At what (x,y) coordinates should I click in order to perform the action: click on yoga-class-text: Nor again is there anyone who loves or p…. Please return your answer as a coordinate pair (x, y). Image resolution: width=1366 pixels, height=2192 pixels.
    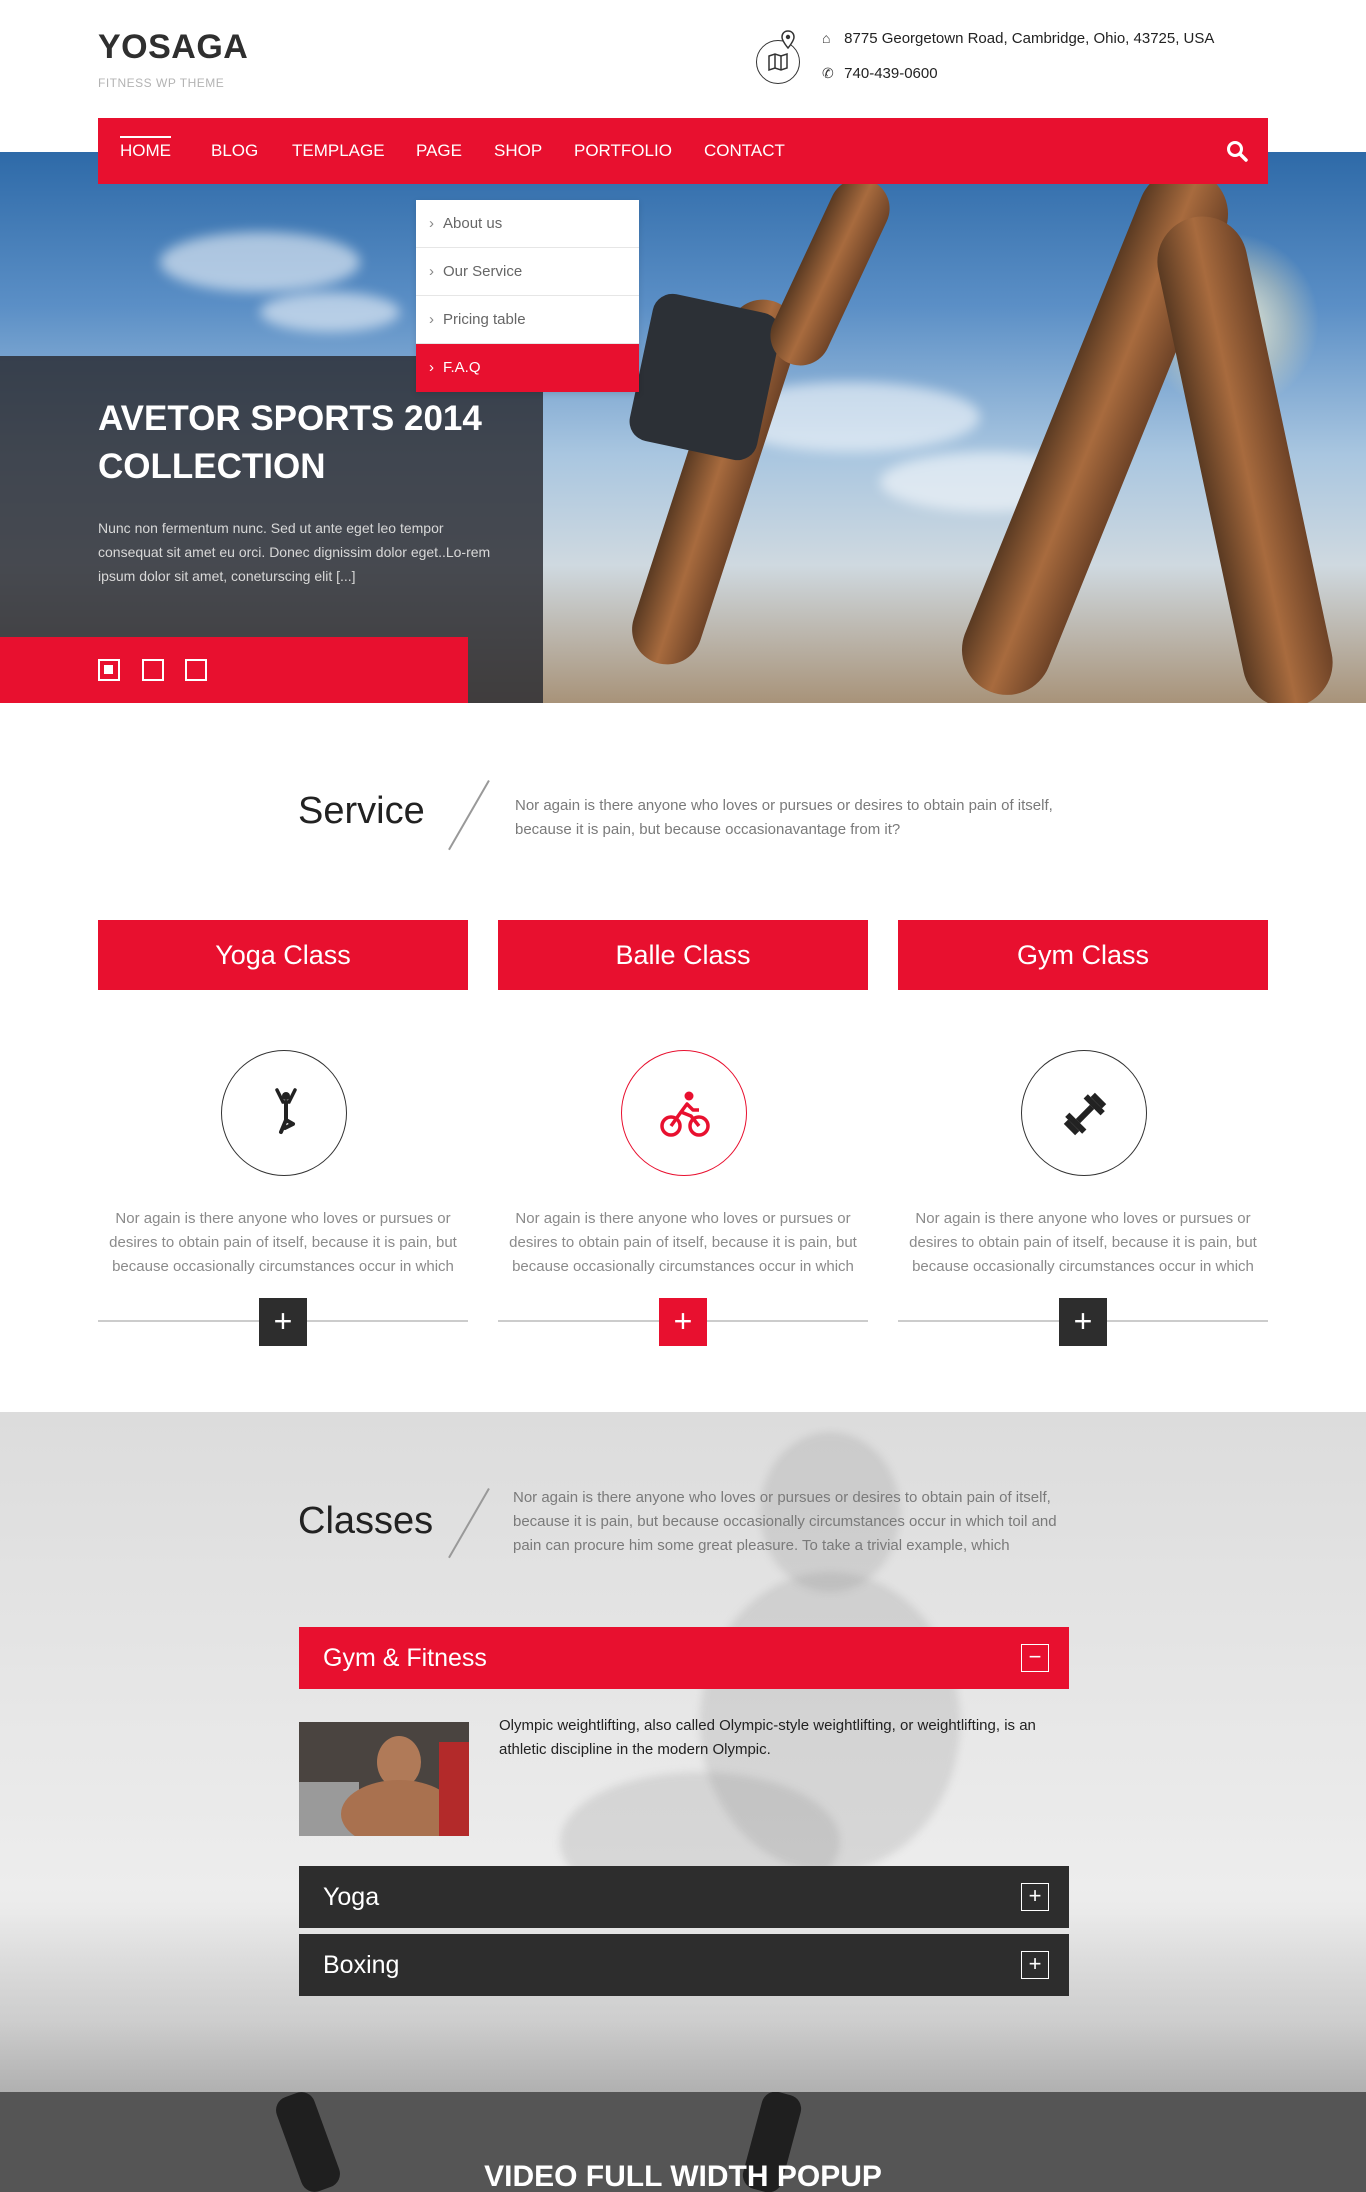
    Looking at the image, I should click on (283, 1242).